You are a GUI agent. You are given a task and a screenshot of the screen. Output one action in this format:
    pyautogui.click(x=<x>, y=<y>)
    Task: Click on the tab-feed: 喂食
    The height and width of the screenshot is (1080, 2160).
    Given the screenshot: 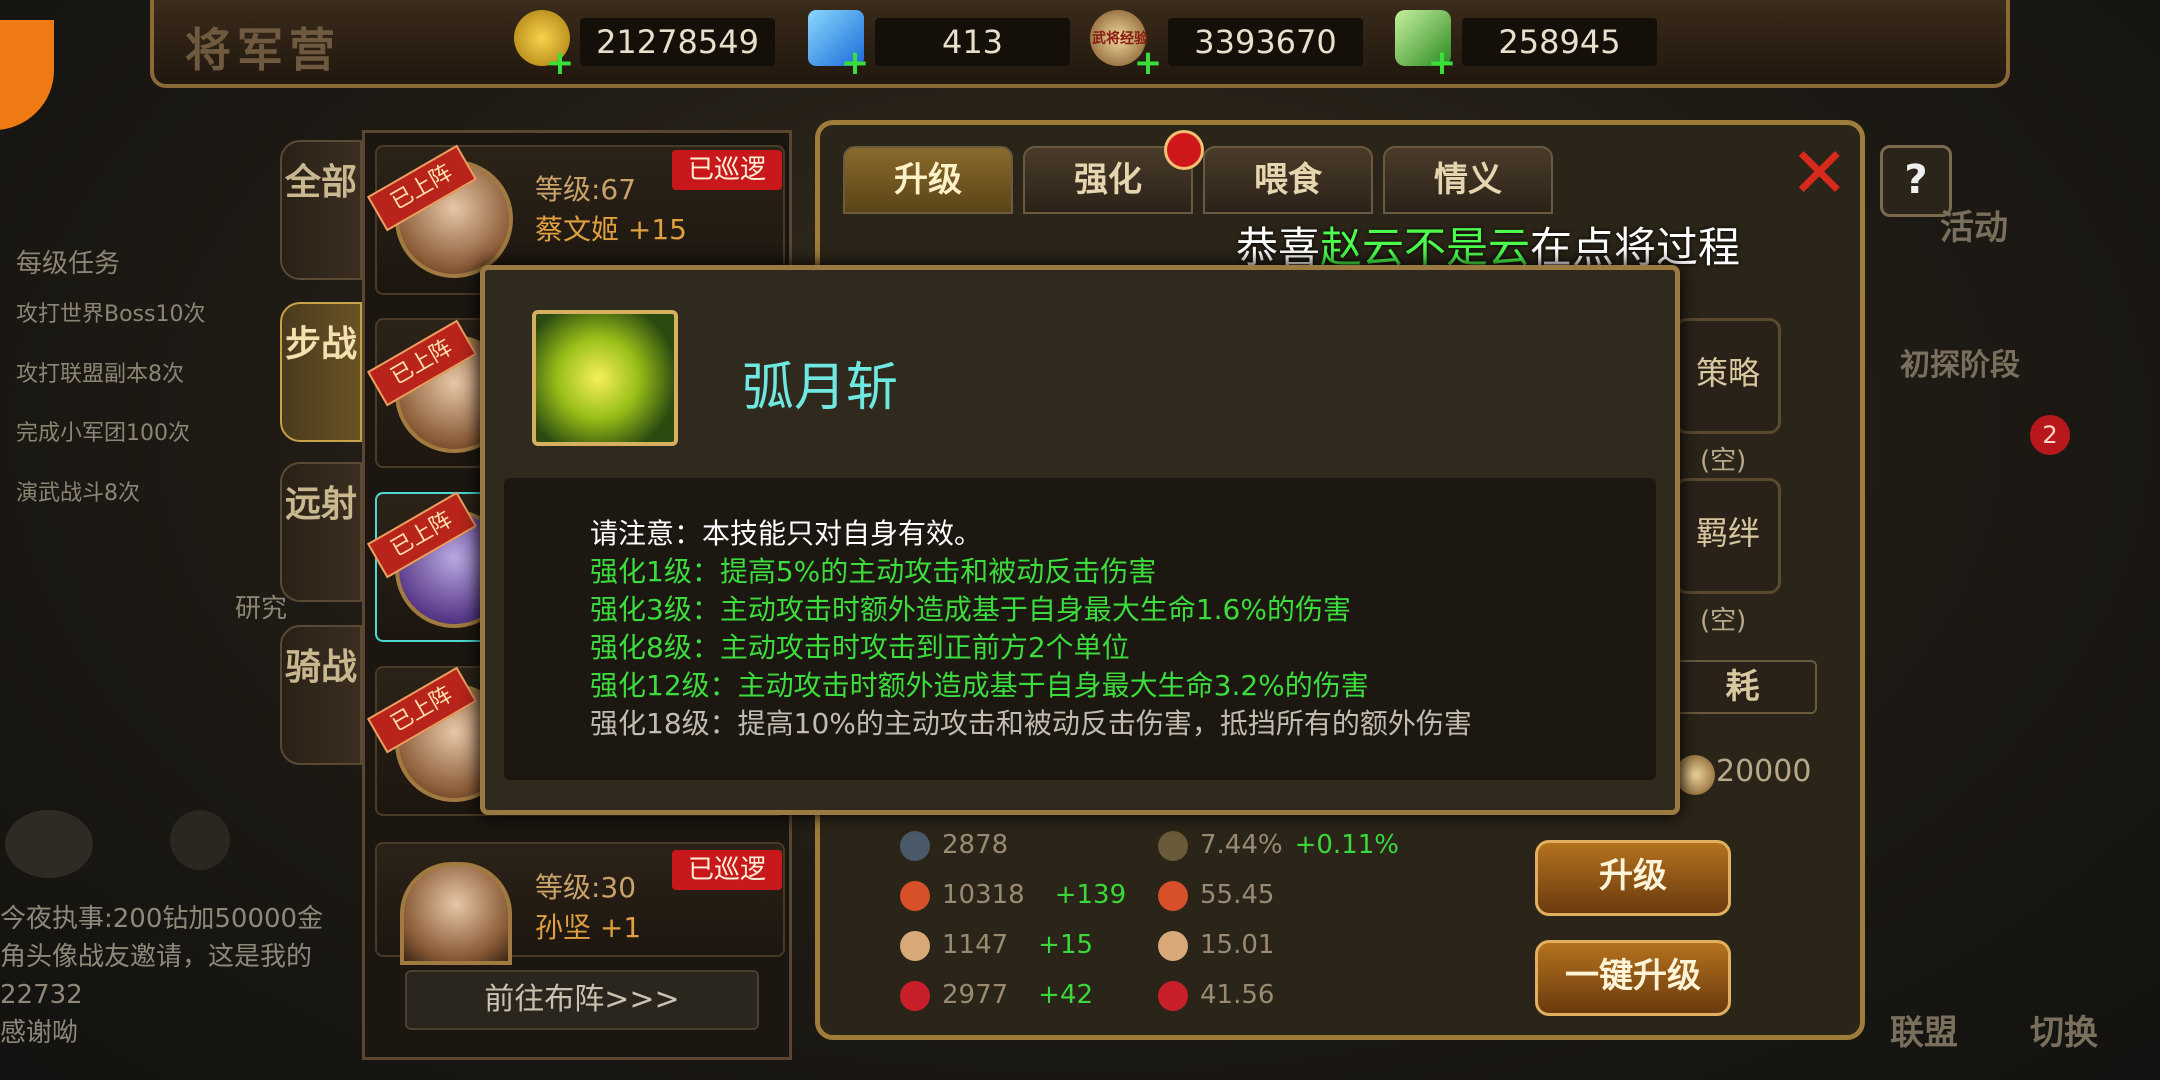 What is the action you would take?
    pyautogui.click(x=1288, y=180)
    